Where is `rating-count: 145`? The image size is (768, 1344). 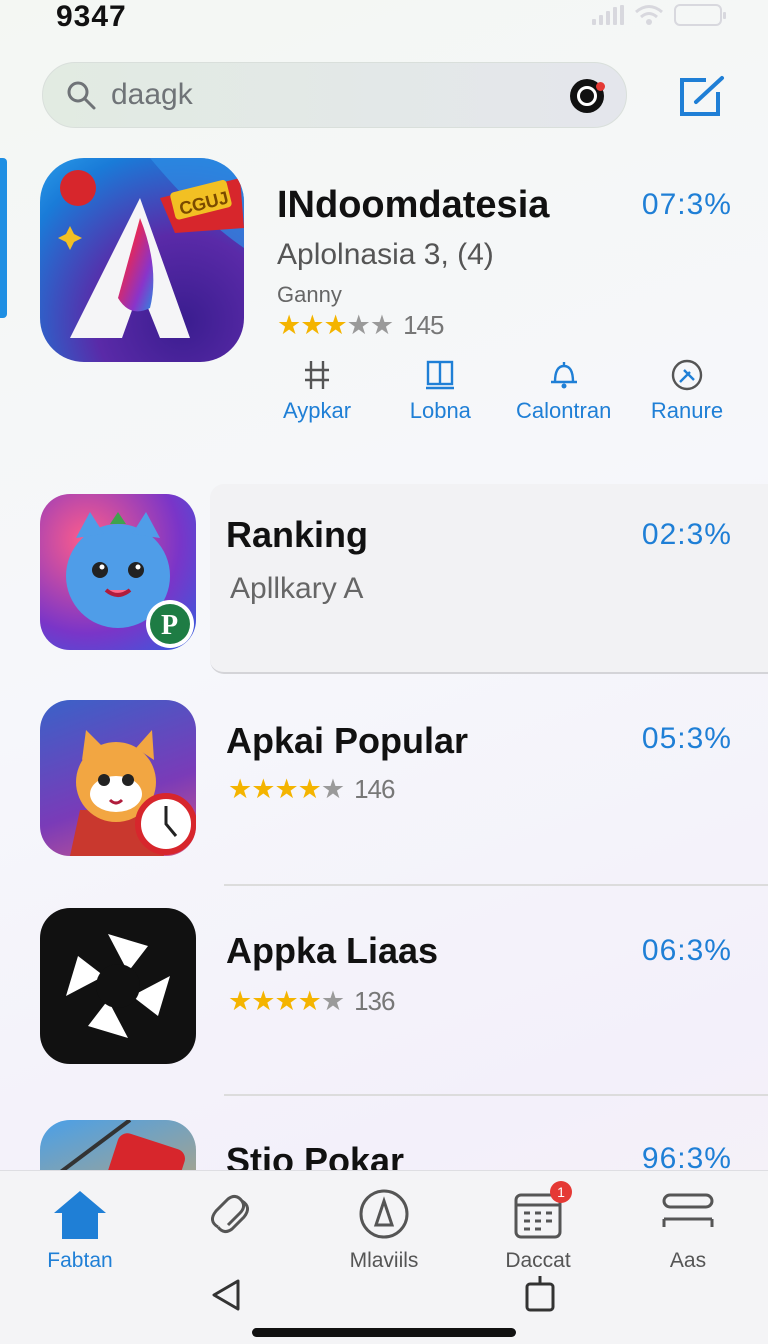
rating-count: 145 is located at coordinates (423, 325).